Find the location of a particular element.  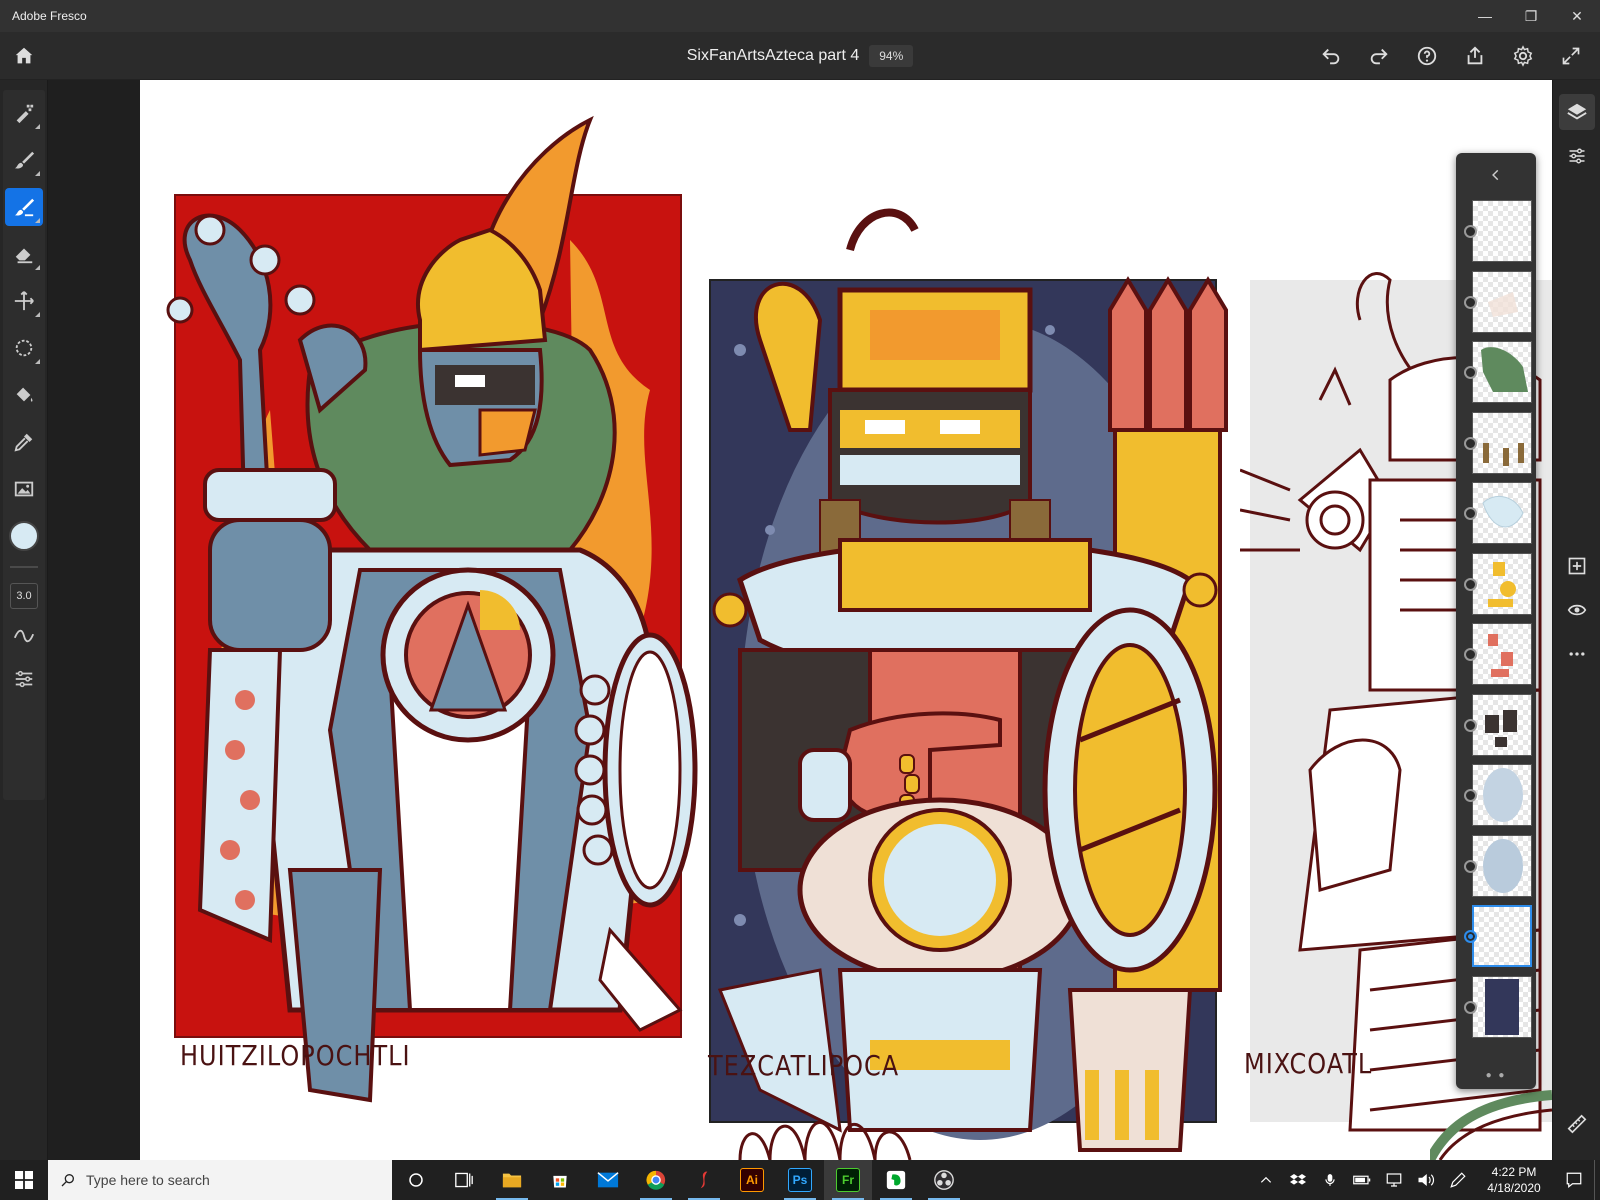

layers-pager: ● ● is located at coordinates (1496, 1075).